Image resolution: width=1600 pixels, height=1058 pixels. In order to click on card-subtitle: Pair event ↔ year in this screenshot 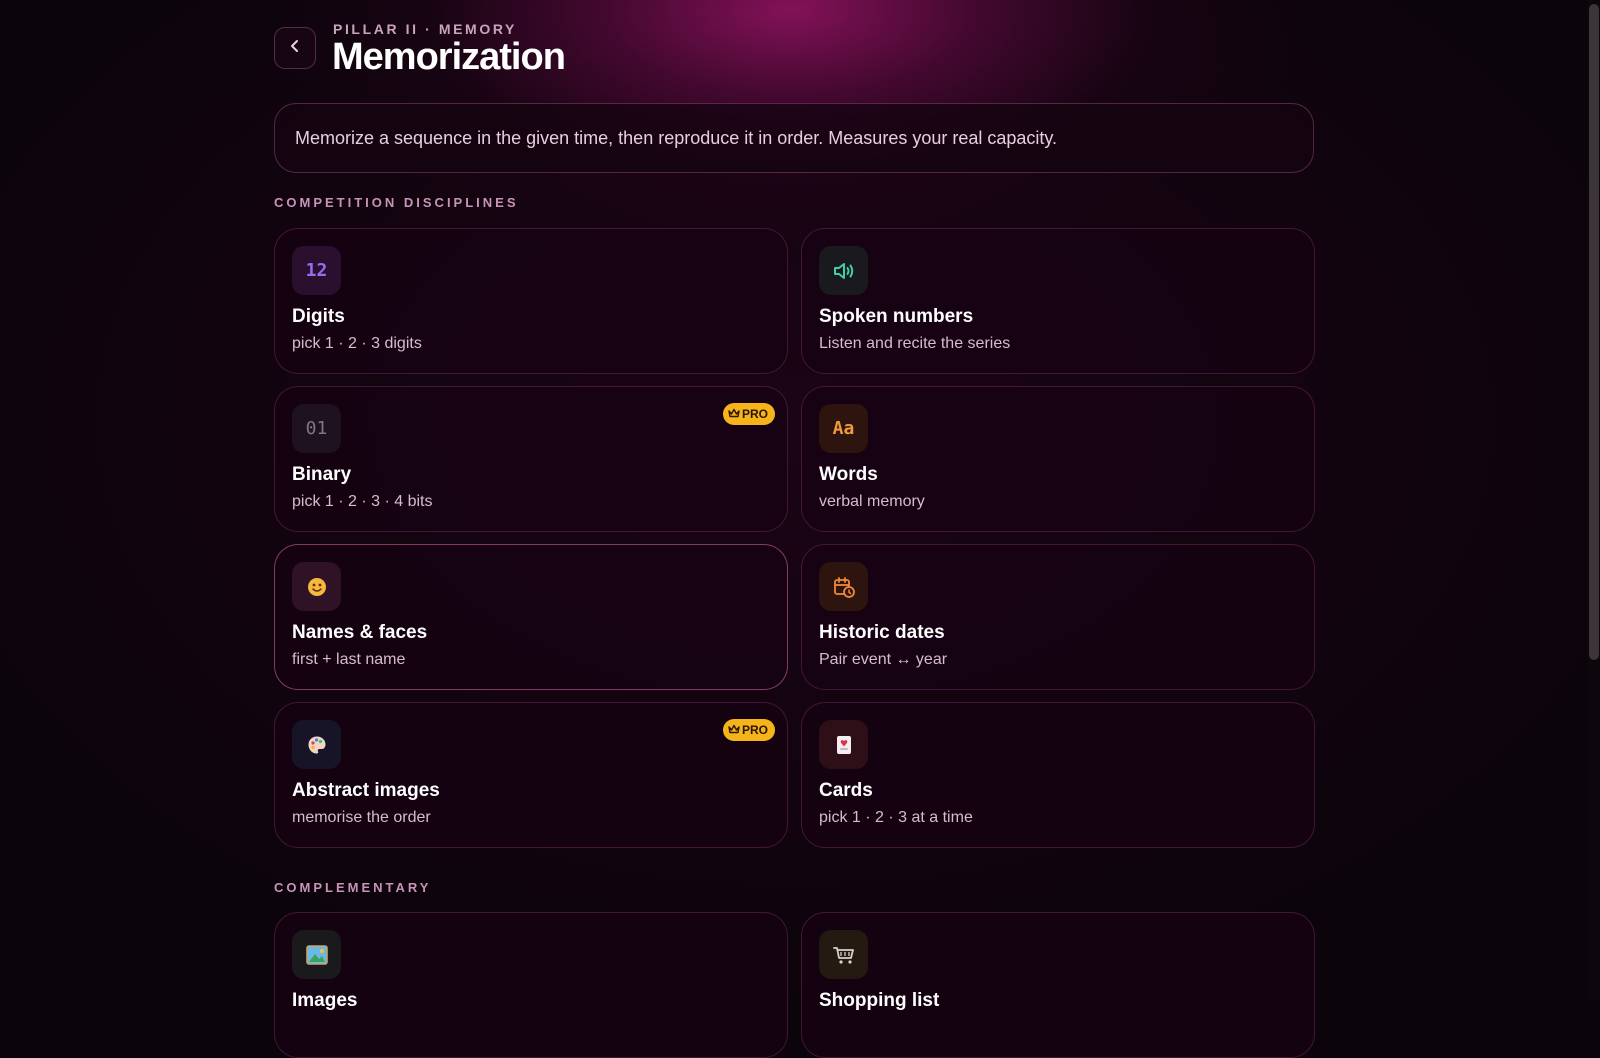, I will do `click(883, 659)`.